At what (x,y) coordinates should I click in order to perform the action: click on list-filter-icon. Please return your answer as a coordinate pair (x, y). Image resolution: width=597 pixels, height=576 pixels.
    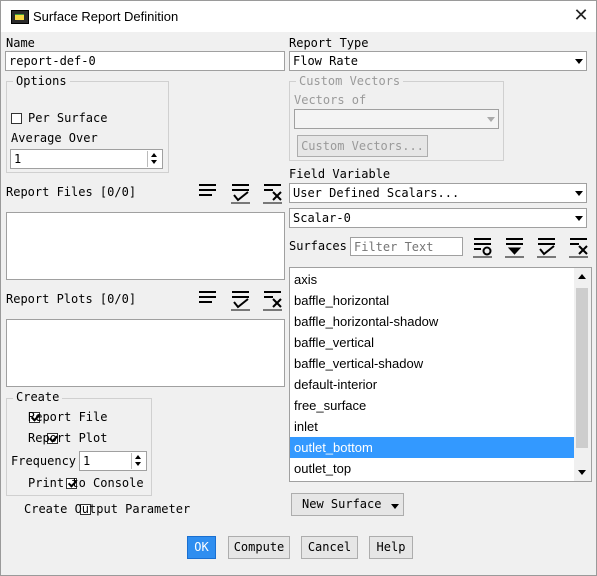
    Looking at the image, I should click on (514, 246).